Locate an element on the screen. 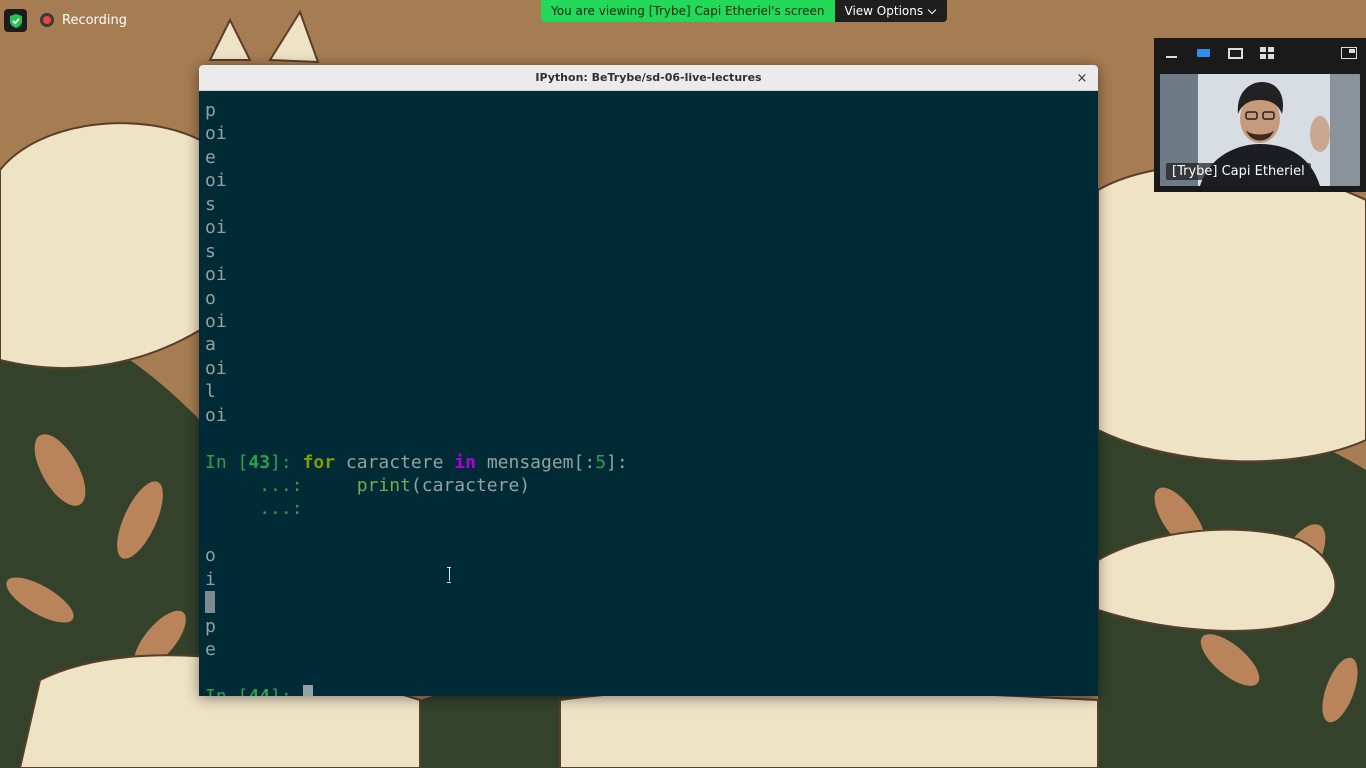 This screenshot has height=768, width=1366. speaker-view-icon is located at coordinates (1203, 53).